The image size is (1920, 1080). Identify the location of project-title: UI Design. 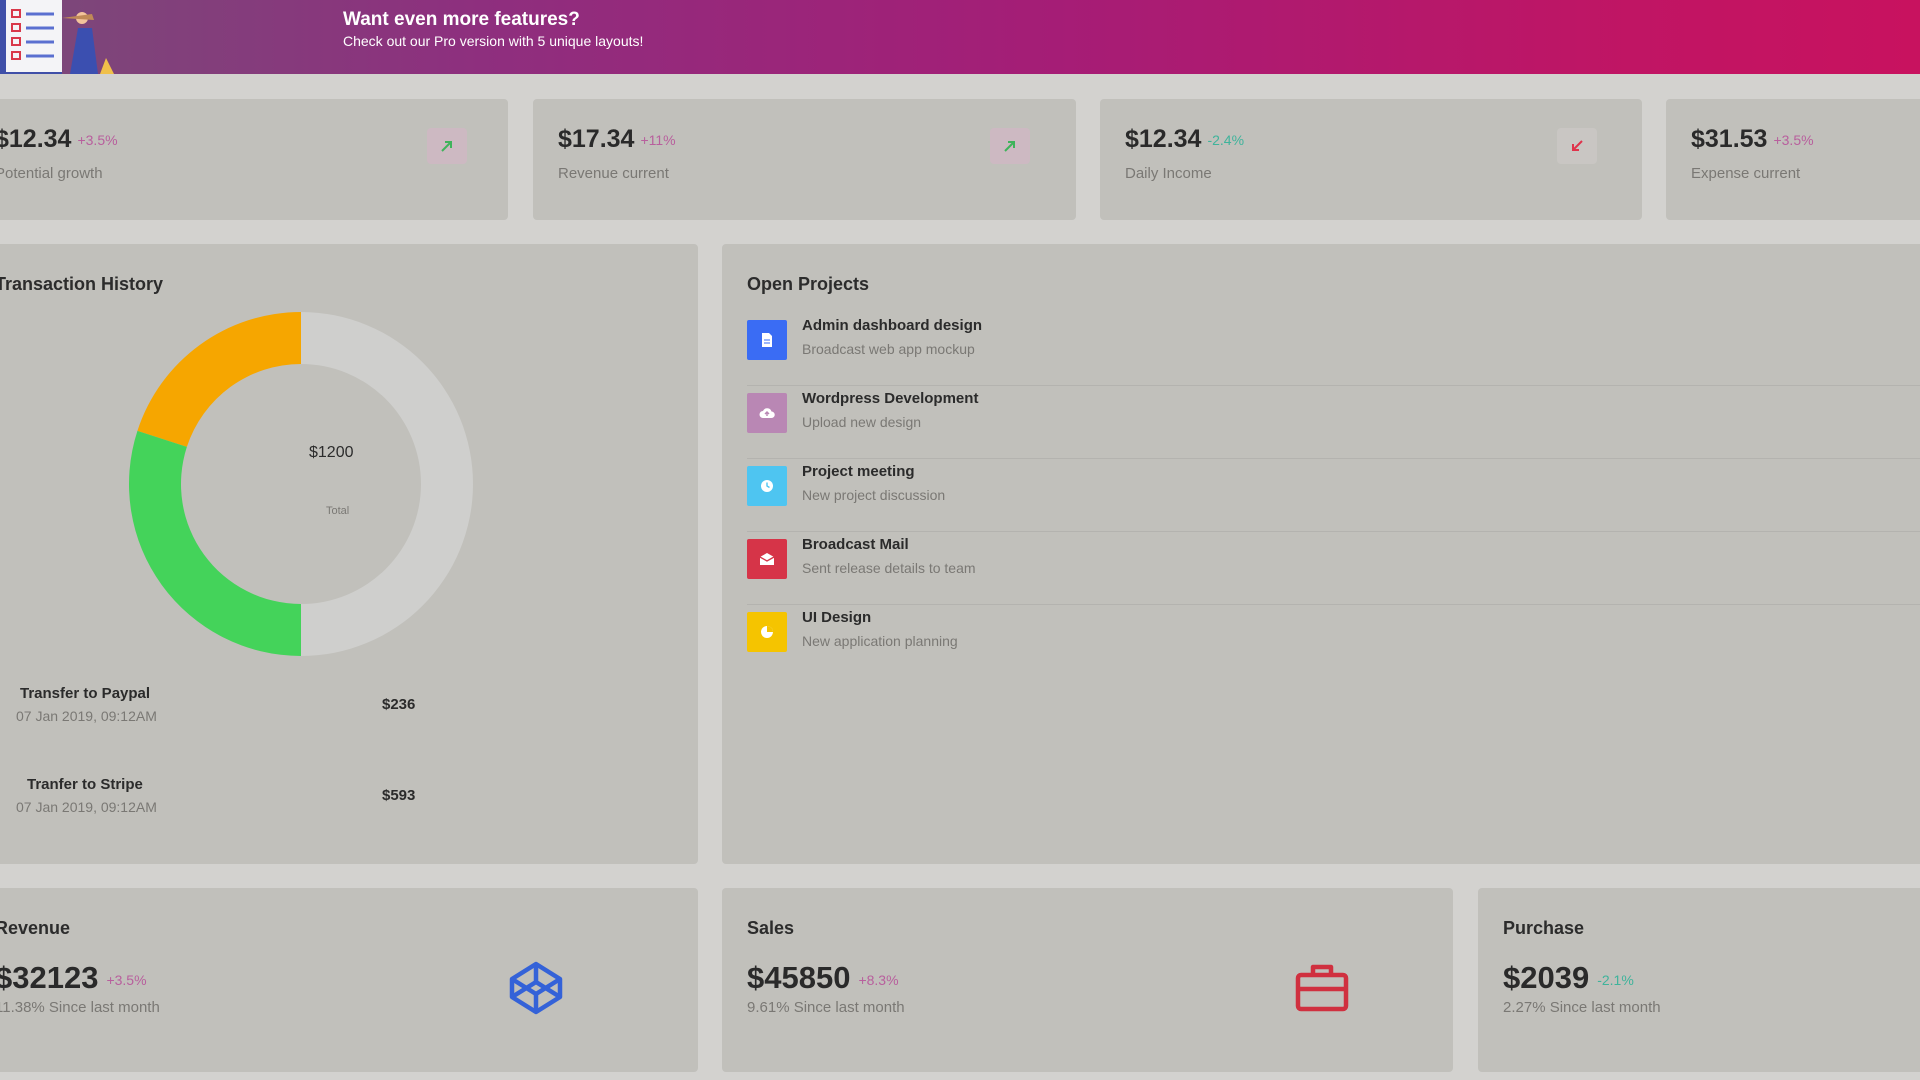
(837, 617).